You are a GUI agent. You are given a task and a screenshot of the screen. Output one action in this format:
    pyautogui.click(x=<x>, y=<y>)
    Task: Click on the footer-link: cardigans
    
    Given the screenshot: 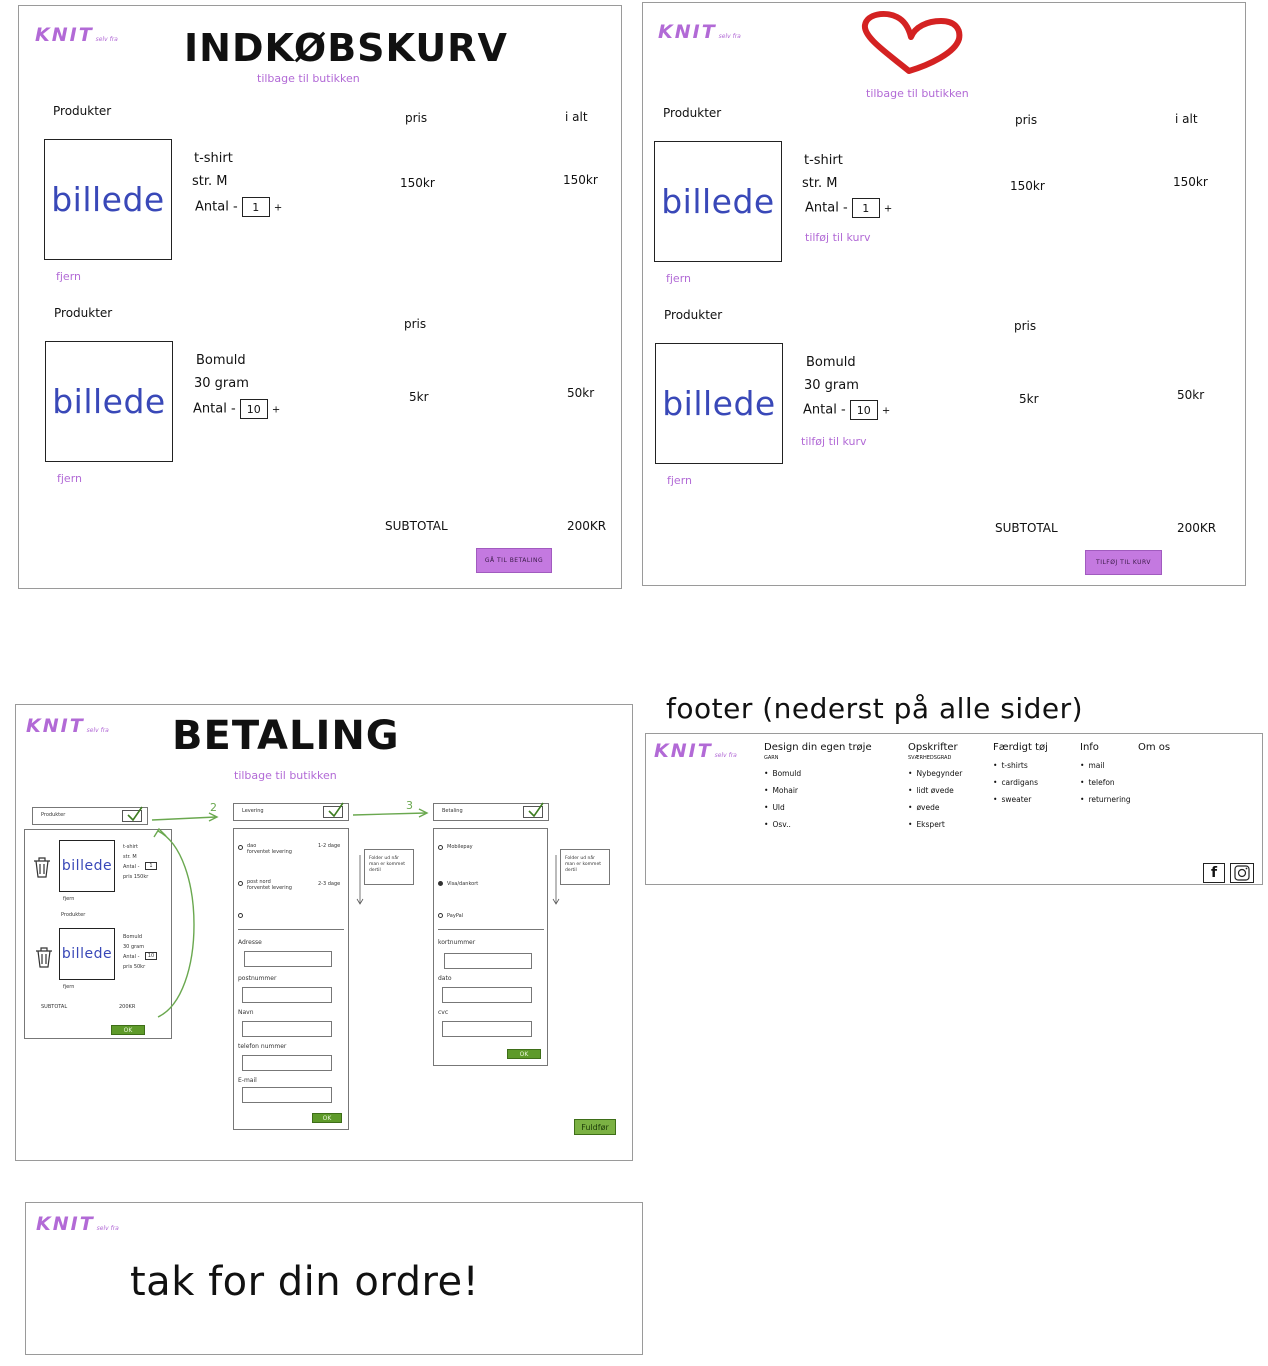 What is the action you would take?
    pyautogui.click(x=1020, y=782)
    